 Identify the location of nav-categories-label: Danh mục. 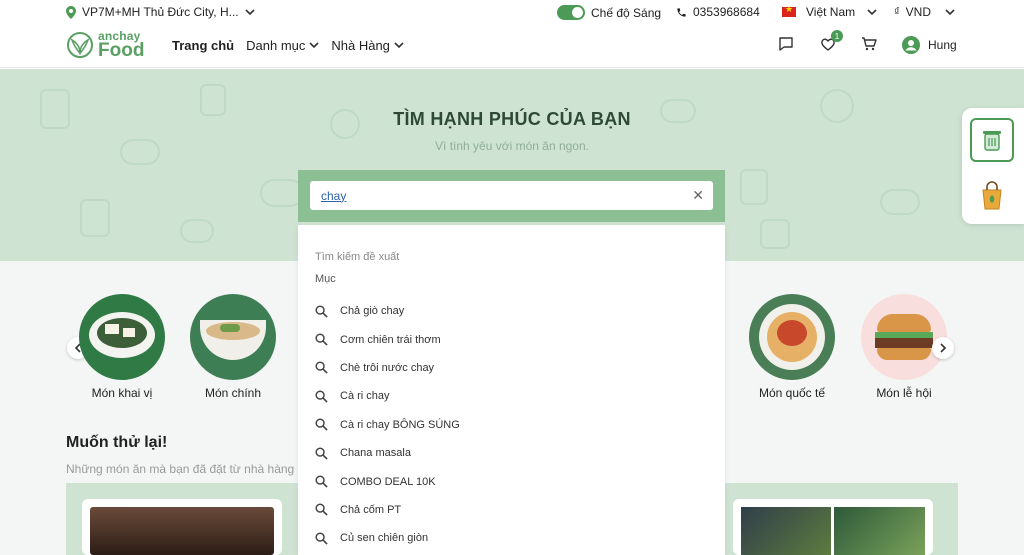
(276, 45).